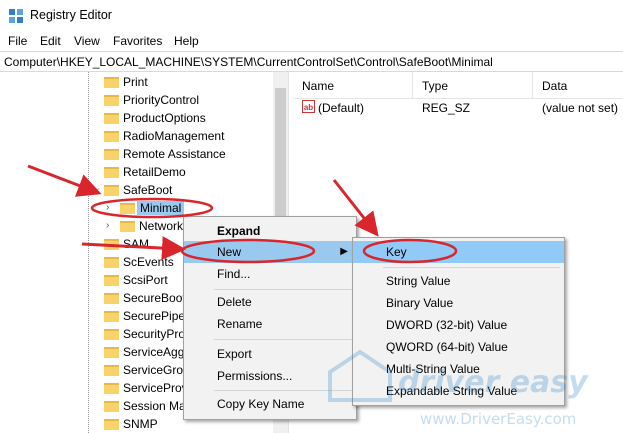  Describe the element at coordinates (270, 404) in the screenshot. I see `menu-item-copy-key-name: Copy Key Name` at that location.